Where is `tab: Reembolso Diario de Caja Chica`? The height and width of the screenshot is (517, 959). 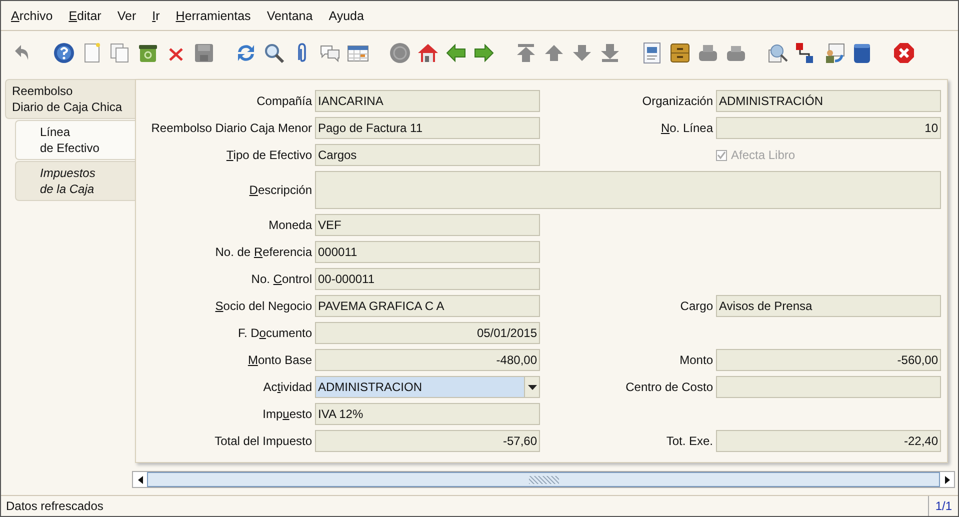
tab: Reembolso Diario de Caja Chica is located at coordinates (70, 99).